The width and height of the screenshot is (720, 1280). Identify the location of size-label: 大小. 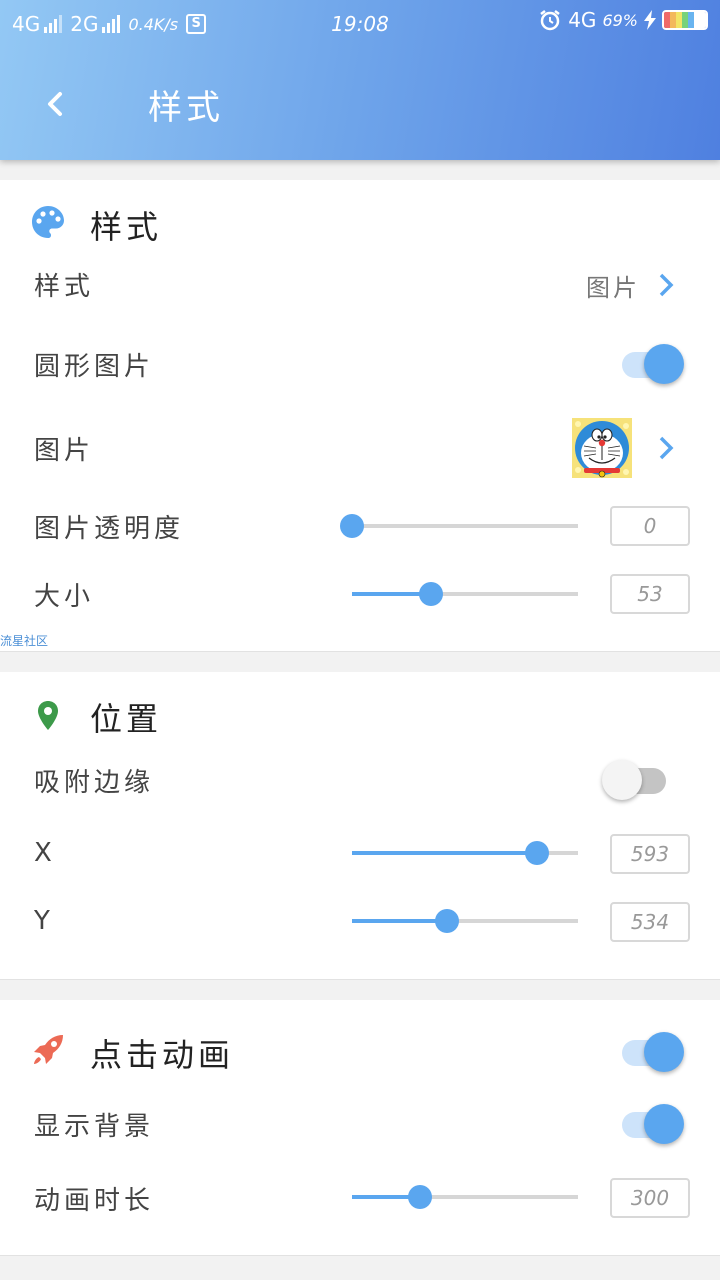
(64, 597).